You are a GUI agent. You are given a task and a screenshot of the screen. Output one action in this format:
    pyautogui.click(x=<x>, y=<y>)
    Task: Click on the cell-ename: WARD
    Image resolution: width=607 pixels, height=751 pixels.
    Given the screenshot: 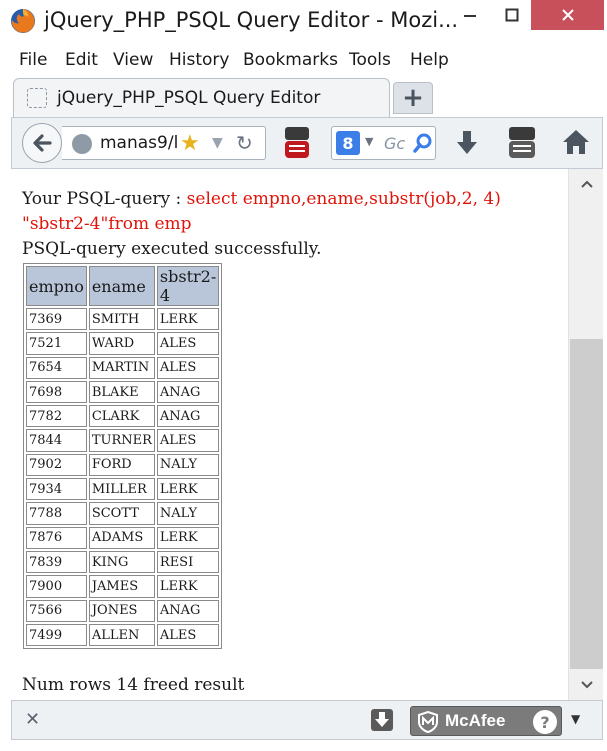 What is the action you would take?
    pyautogui.click(x=121, y=343)
    